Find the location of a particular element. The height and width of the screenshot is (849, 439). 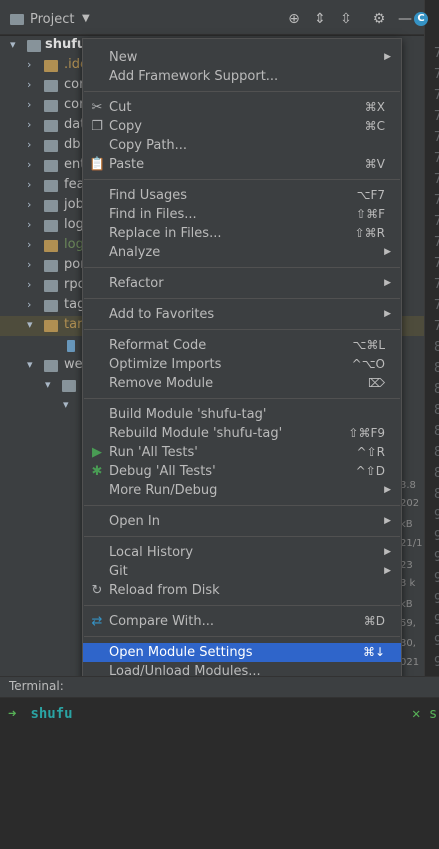

menu-item-find-in-files: Find in Files... ⇧⌘F is located at coordinates (242, 214).